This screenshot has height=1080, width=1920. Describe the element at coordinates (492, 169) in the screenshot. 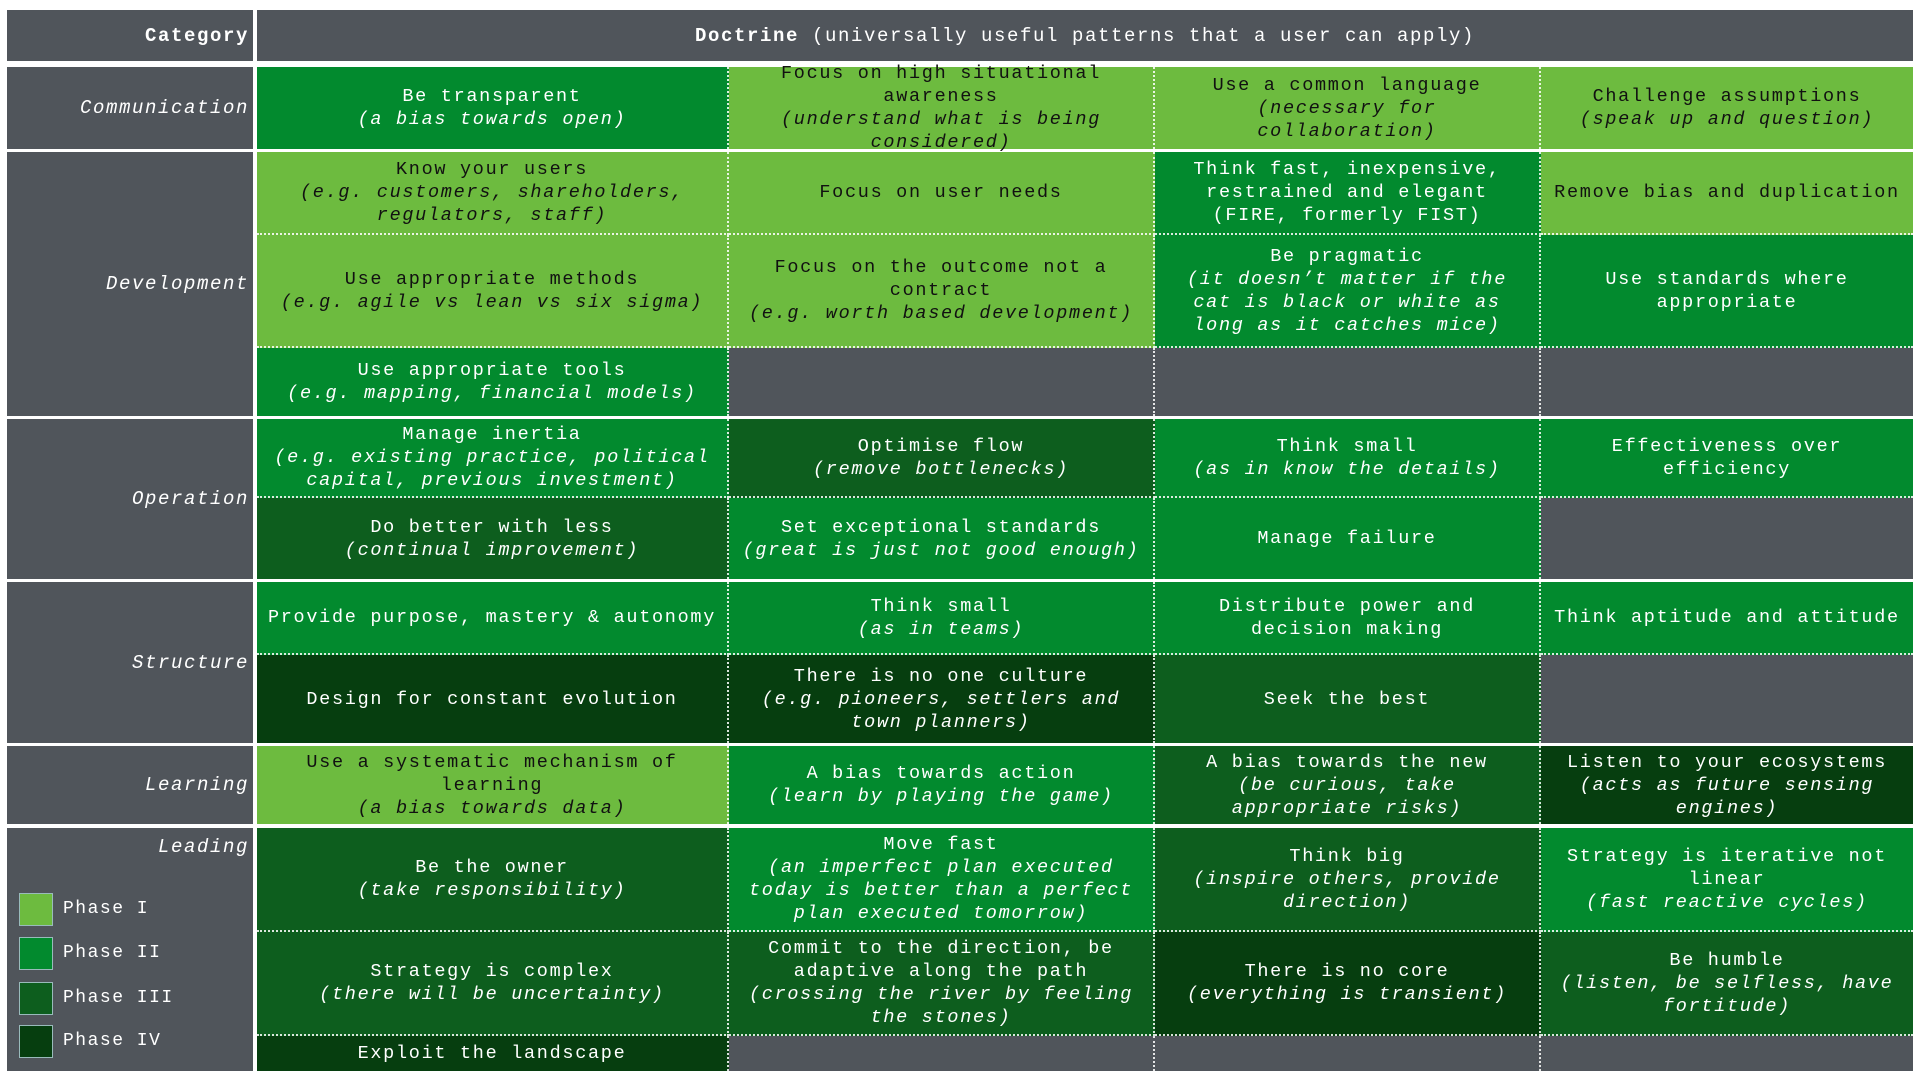

I see `doctrine-title: Know your users` at that location.